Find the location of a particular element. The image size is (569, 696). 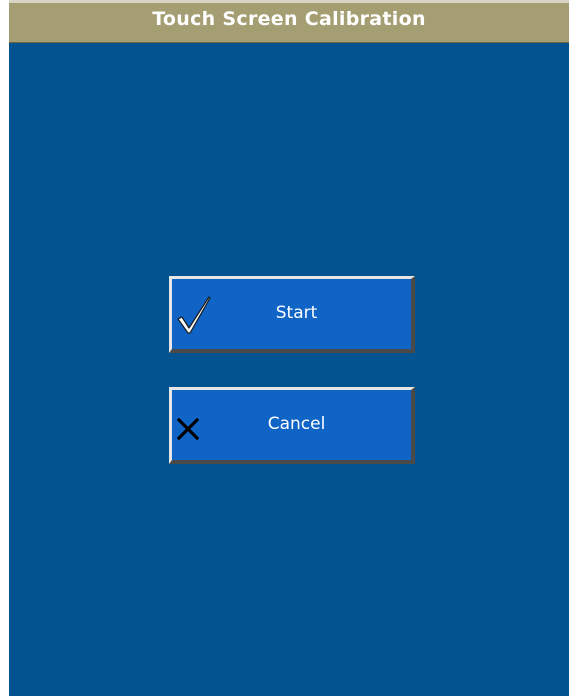

title-bar: Touch Screen Calibration is located at coordinates (289, 21).